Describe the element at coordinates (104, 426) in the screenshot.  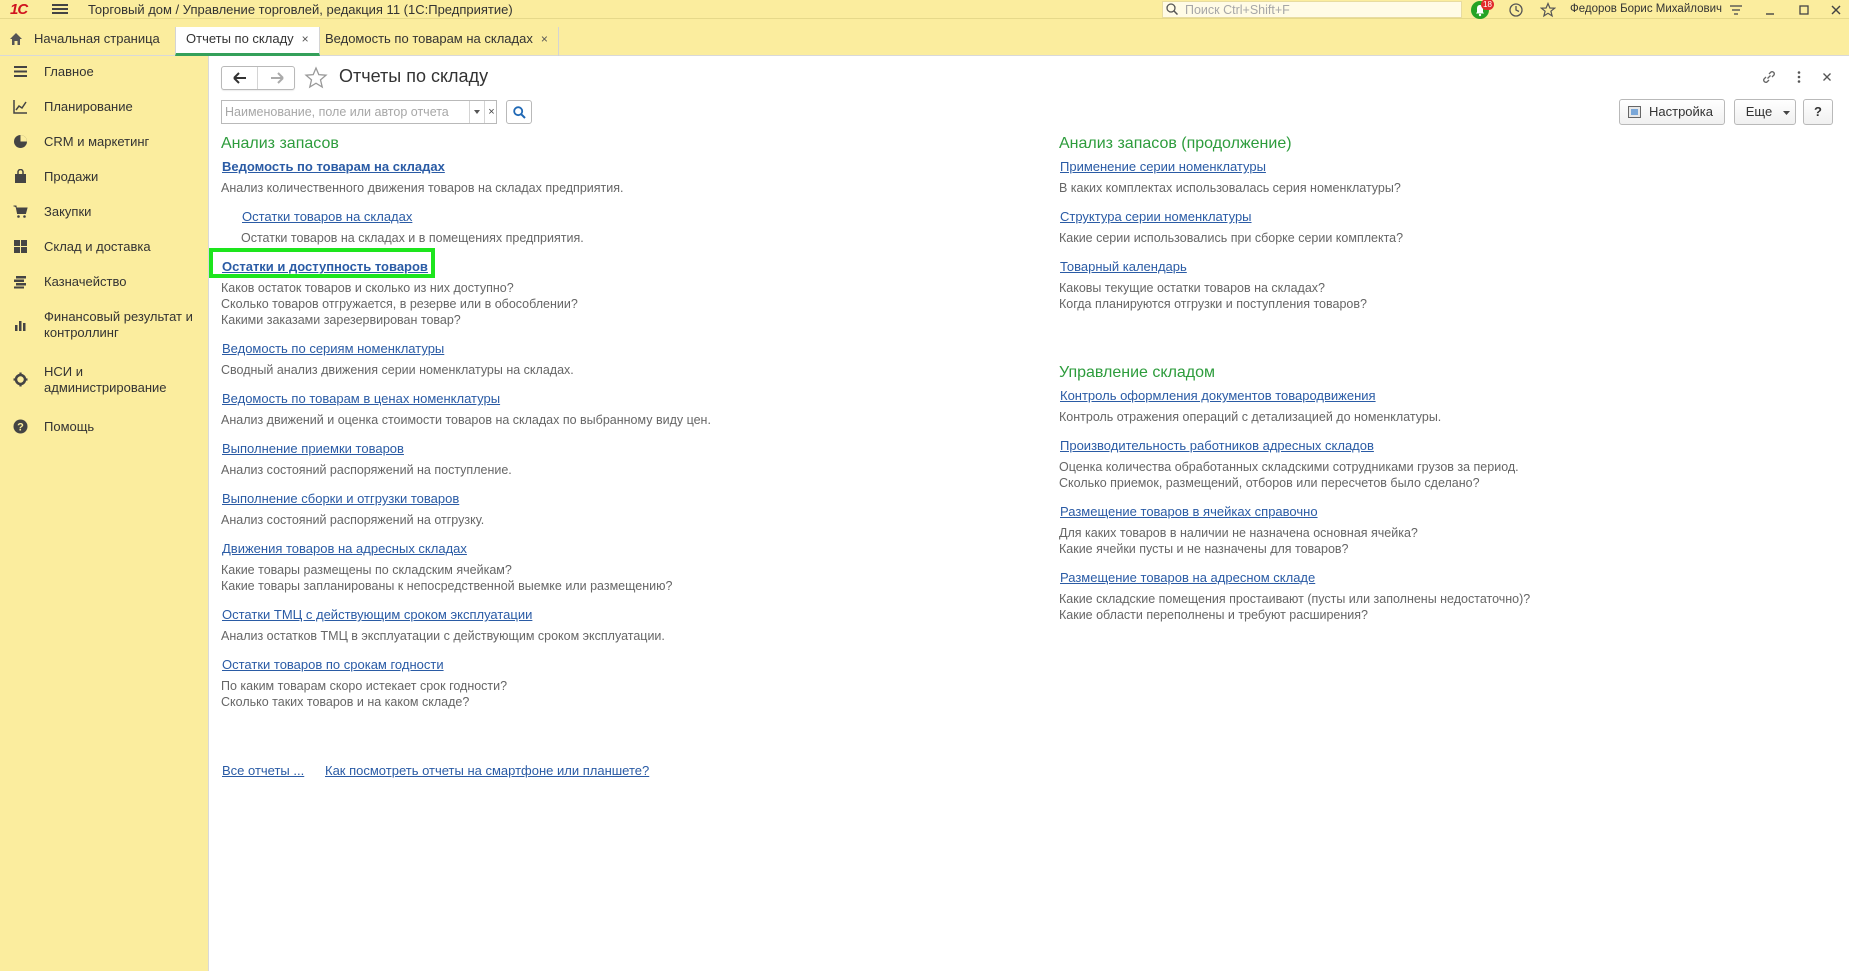
I see `sidebar-item-help: ? Помощь` at that location.